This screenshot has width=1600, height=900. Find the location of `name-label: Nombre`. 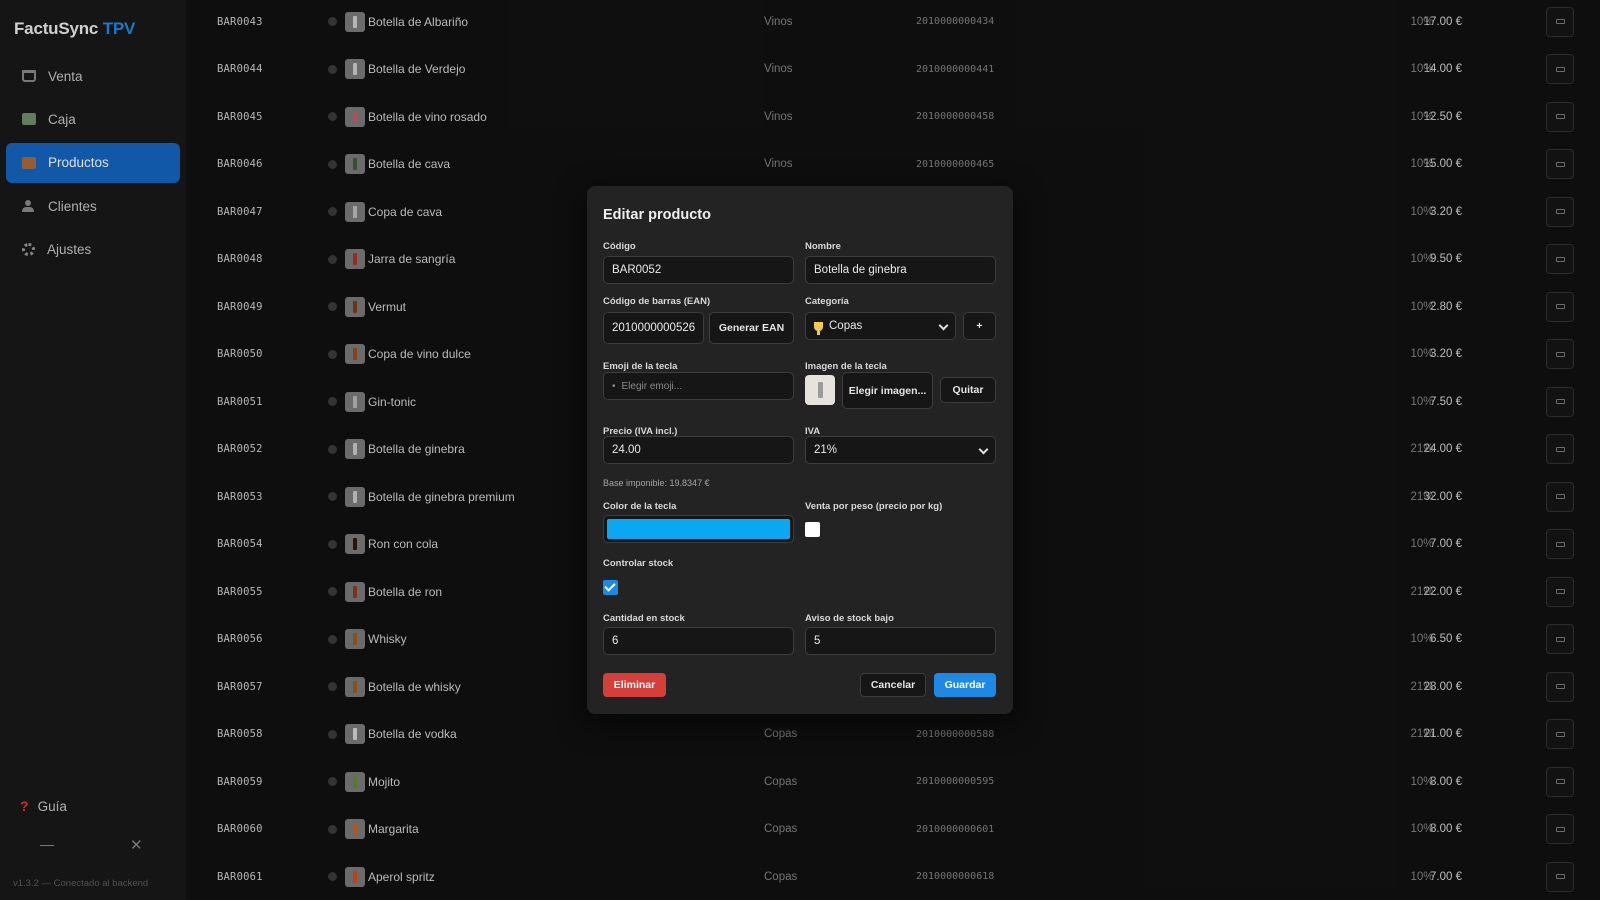

name-label: Nombre is located at coordinates (823, 246).